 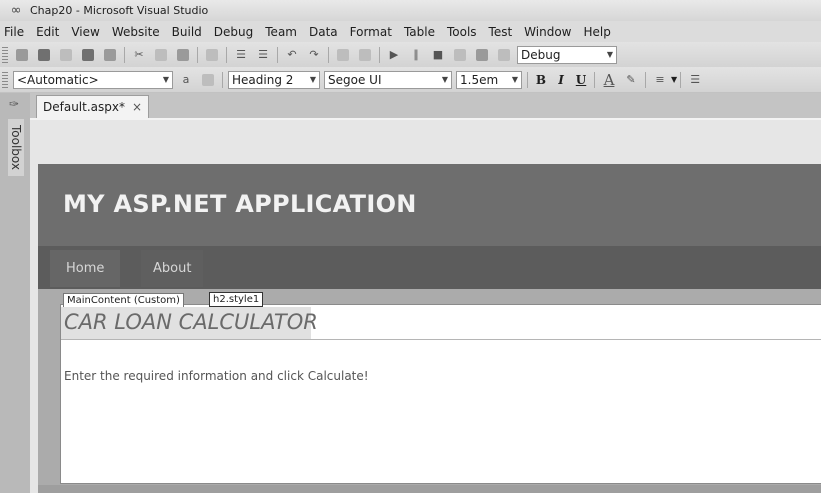 What do you see at coordinates (597, 32) in the screenshot?
I see `menu-help: Help` at bounding box center [597, 32].